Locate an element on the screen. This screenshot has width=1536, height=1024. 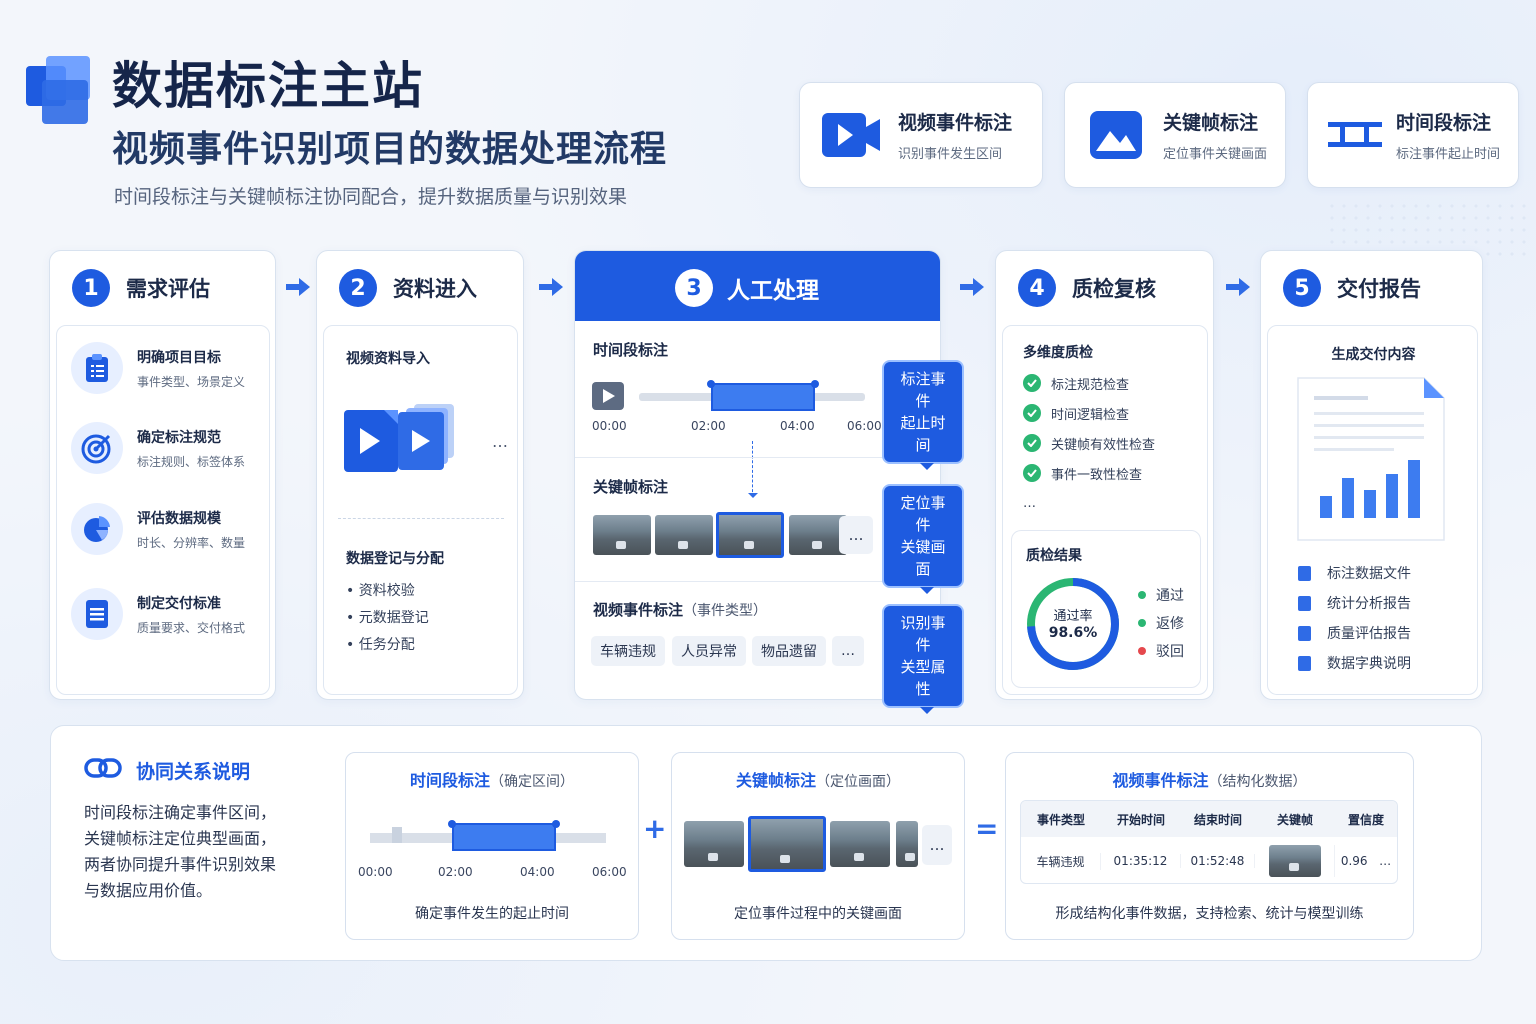
collab-header: 协同关系说明 is located at coordinates (167, 770).